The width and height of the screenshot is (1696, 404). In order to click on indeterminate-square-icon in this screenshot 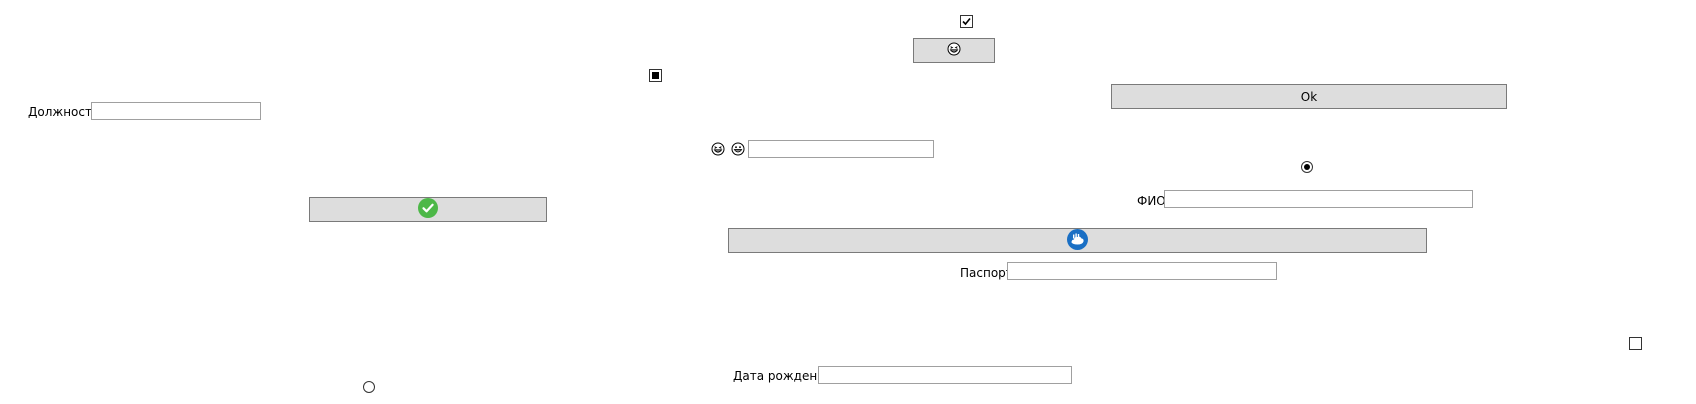, I will do `click(655, 75)`.